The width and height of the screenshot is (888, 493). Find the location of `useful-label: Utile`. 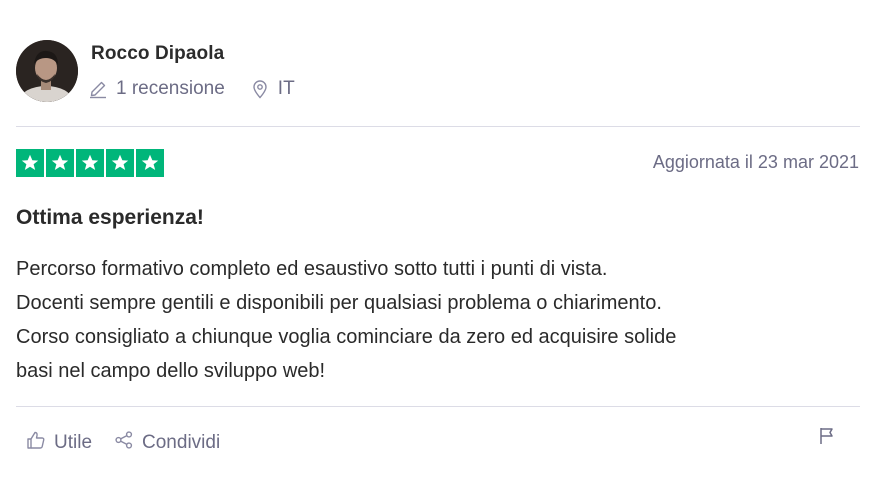

useful-label: Utile is located at coordinates (73, 442).